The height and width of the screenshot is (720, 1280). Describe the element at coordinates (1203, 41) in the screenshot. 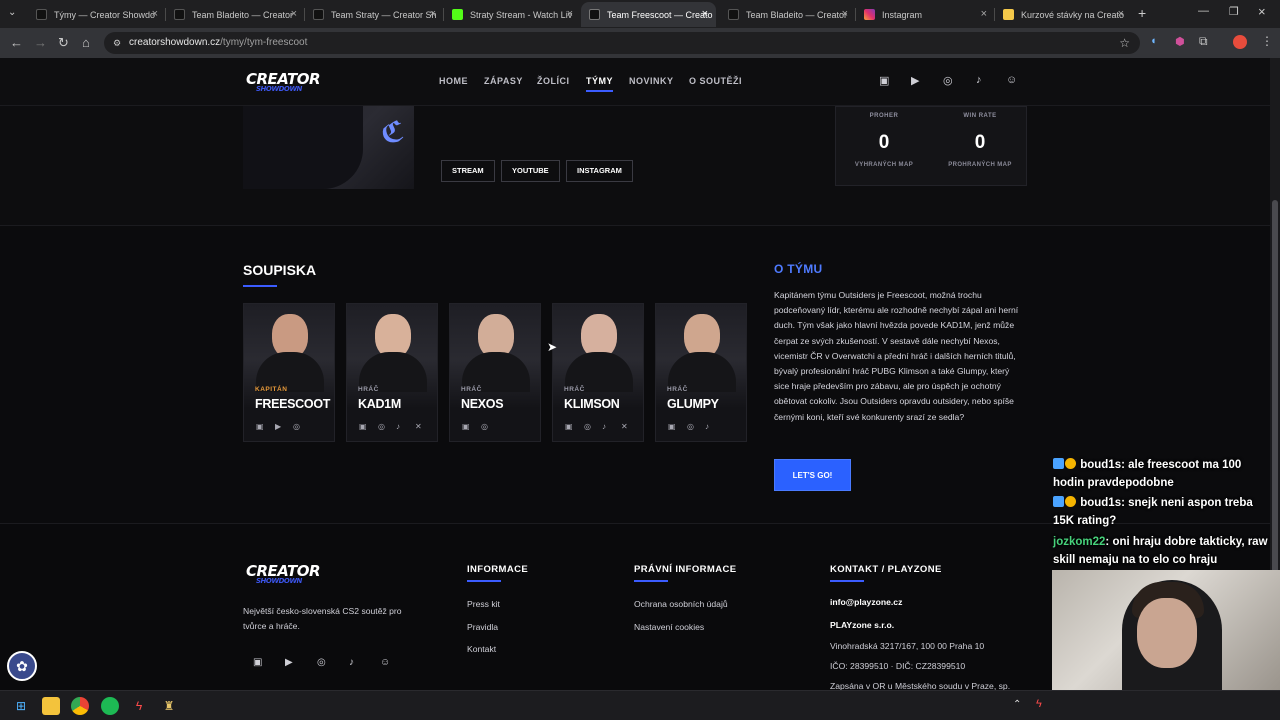

I see `extensions-puzzle-icon: ⧉` at that location.